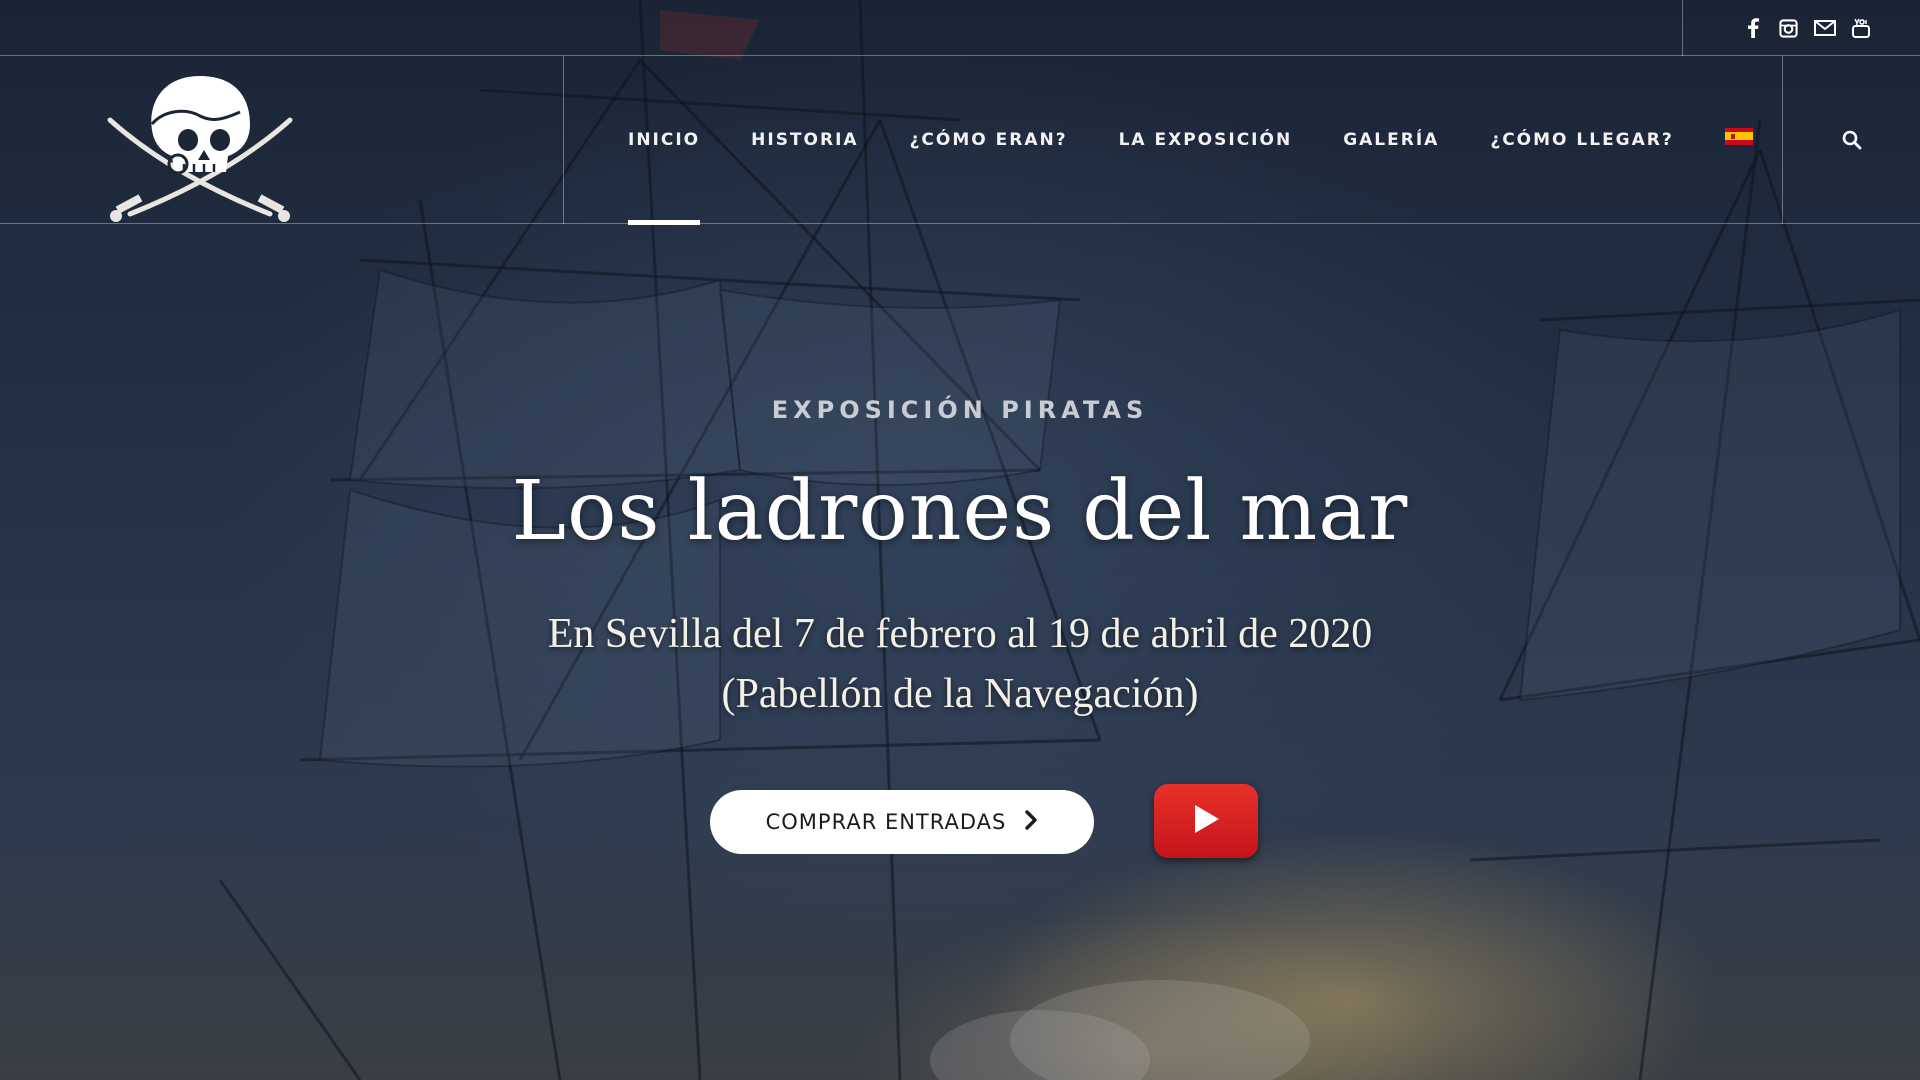 This screenshot has width=1920, height=1080. I want to click on nav-item-la-exposicion: LA EXPOSICIÓN, so click(1206, 140).